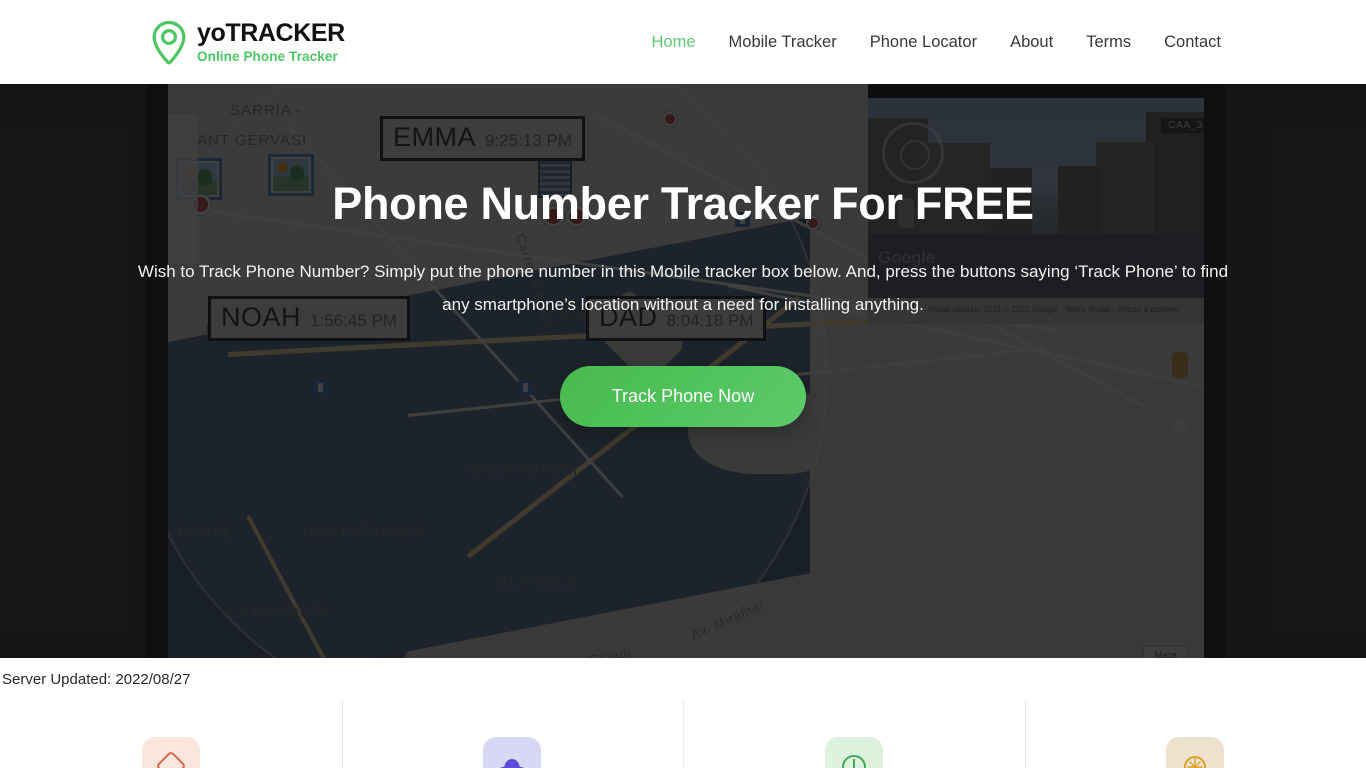 The width and height of the screenshot is (1366, 768). What do you see at coordinates (1195, 752) in the screenshot?
I see `compass-icon` at bounding box center [1195, 752].